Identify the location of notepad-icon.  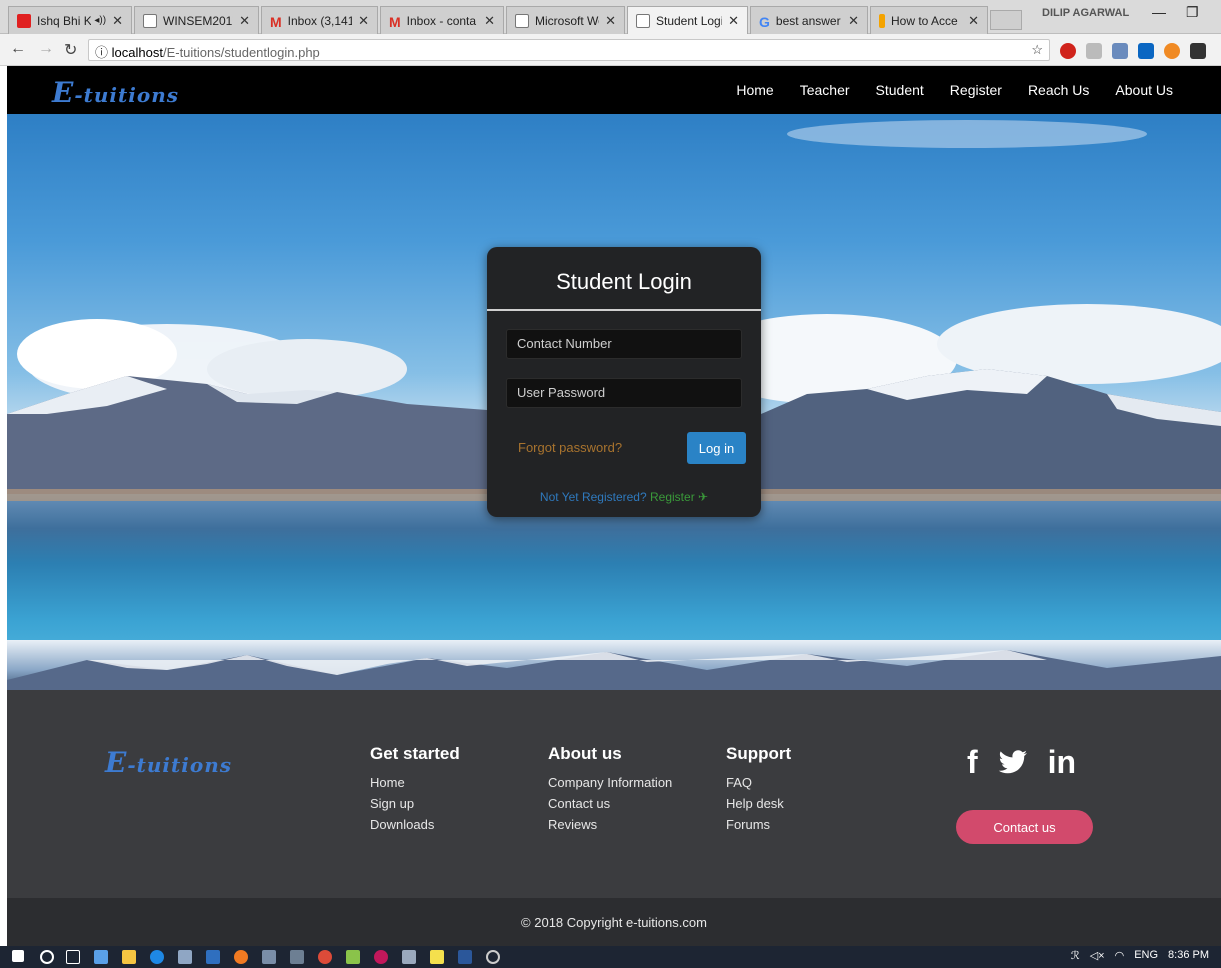
(437, 957).